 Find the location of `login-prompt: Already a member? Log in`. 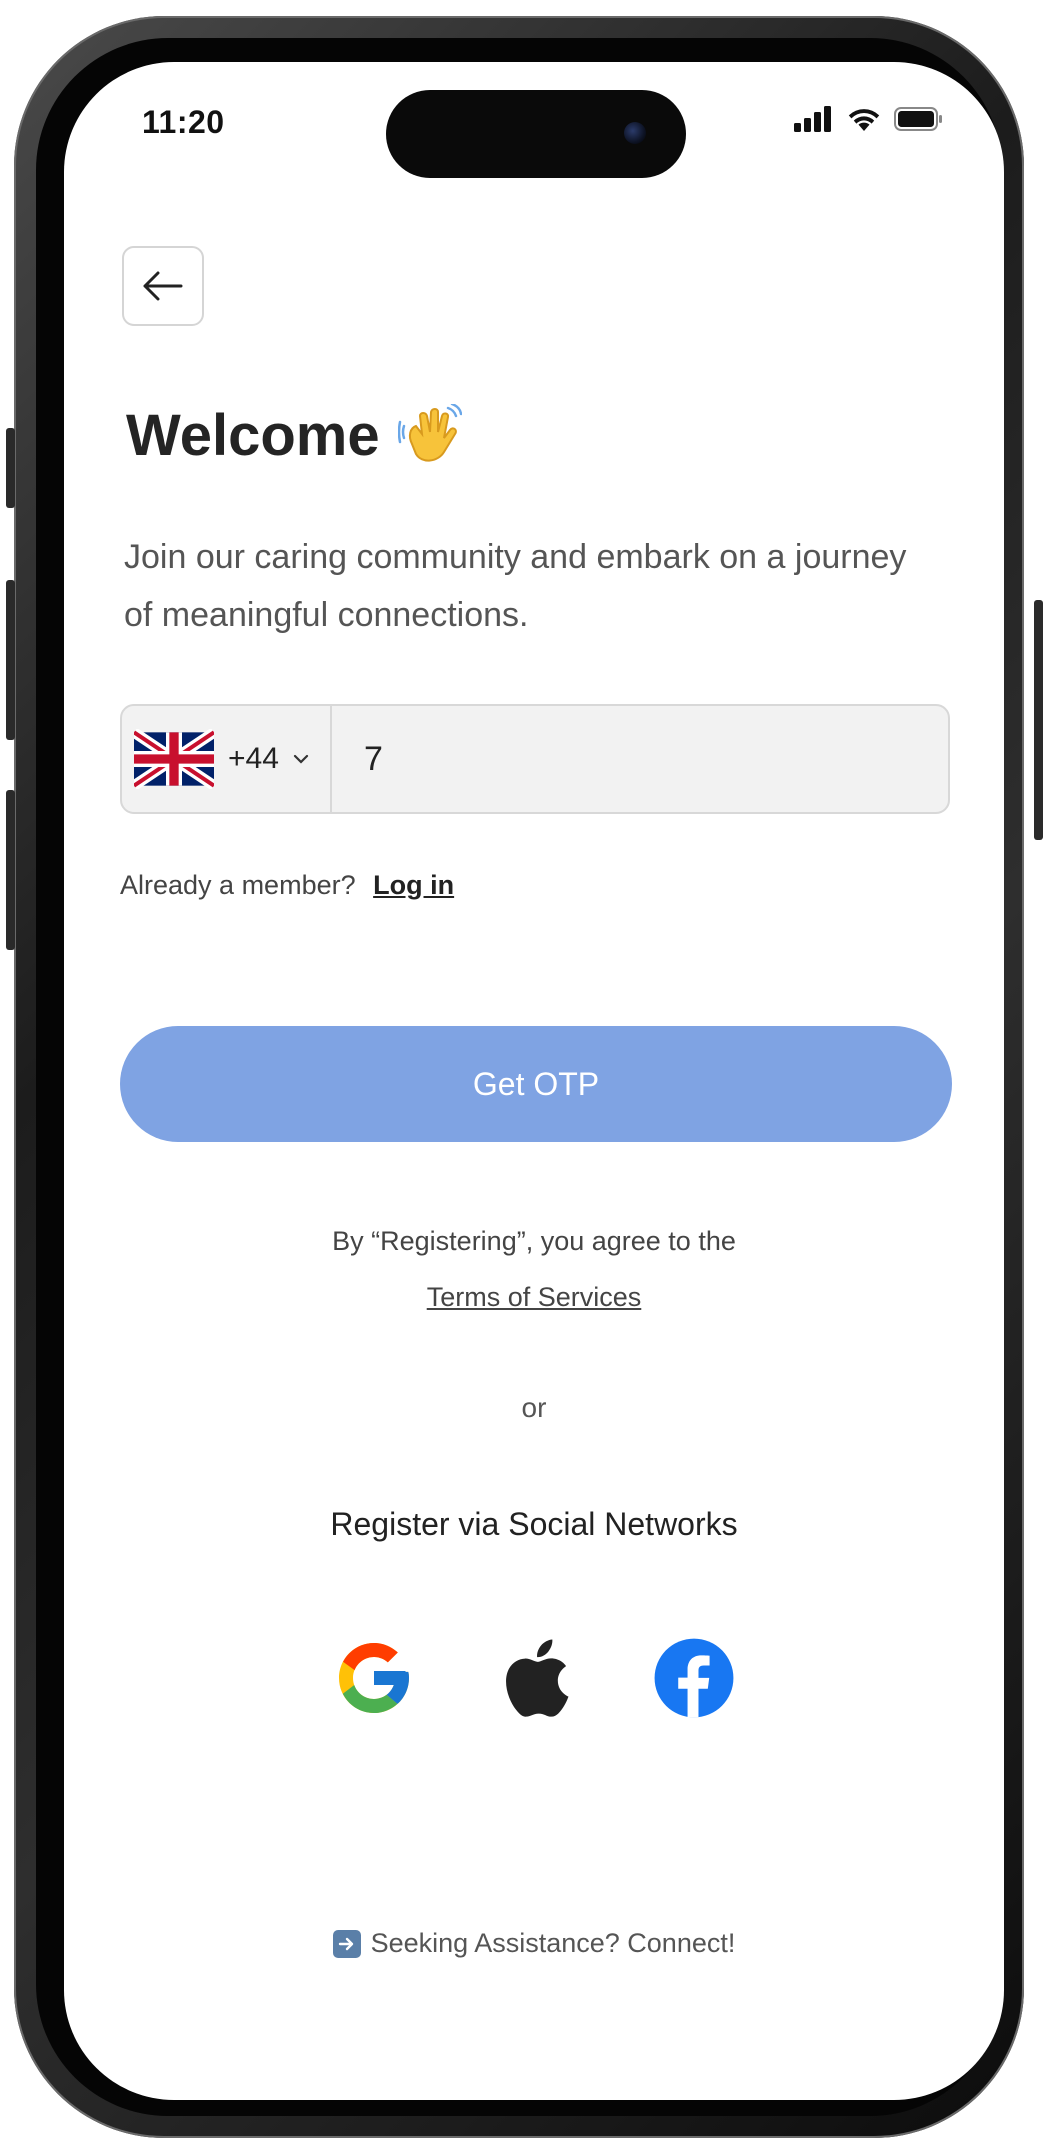

login-prompt: Already a member? Log in is located at coordinates (287, 885).